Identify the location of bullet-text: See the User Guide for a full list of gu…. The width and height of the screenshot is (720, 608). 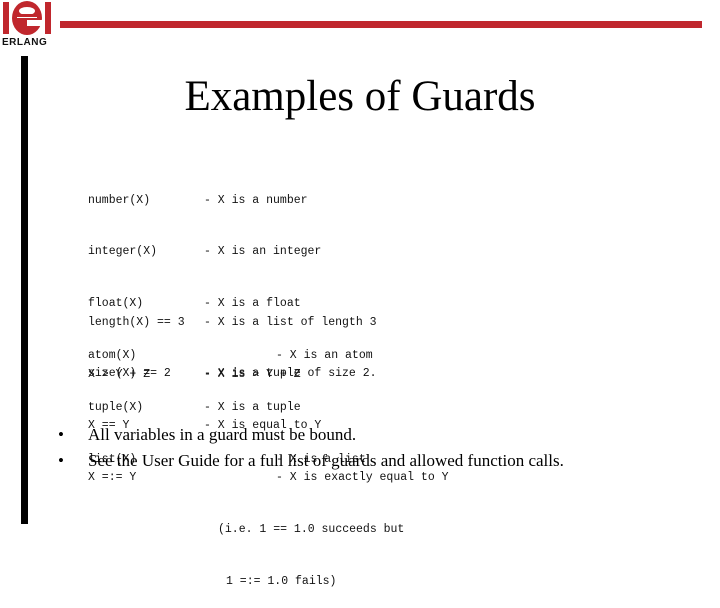
(326, 460).